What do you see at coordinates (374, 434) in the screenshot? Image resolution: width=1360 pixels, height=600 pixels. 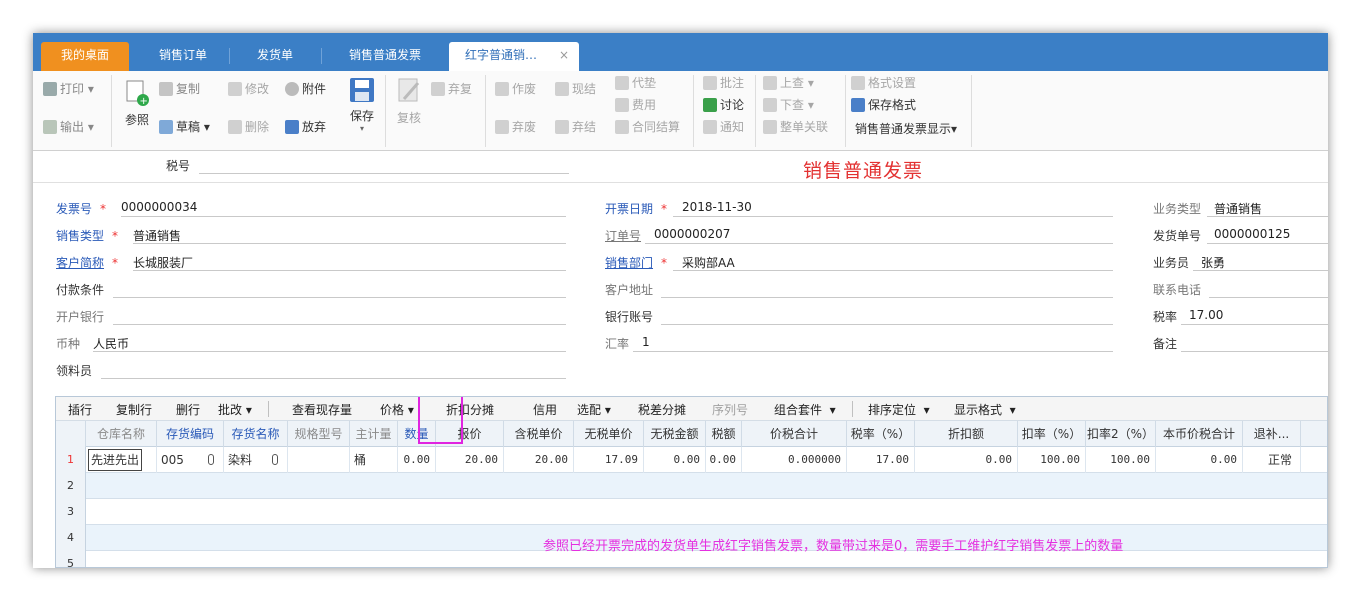 I see `col-unit: 主计量` at bounding box center [374, 434].